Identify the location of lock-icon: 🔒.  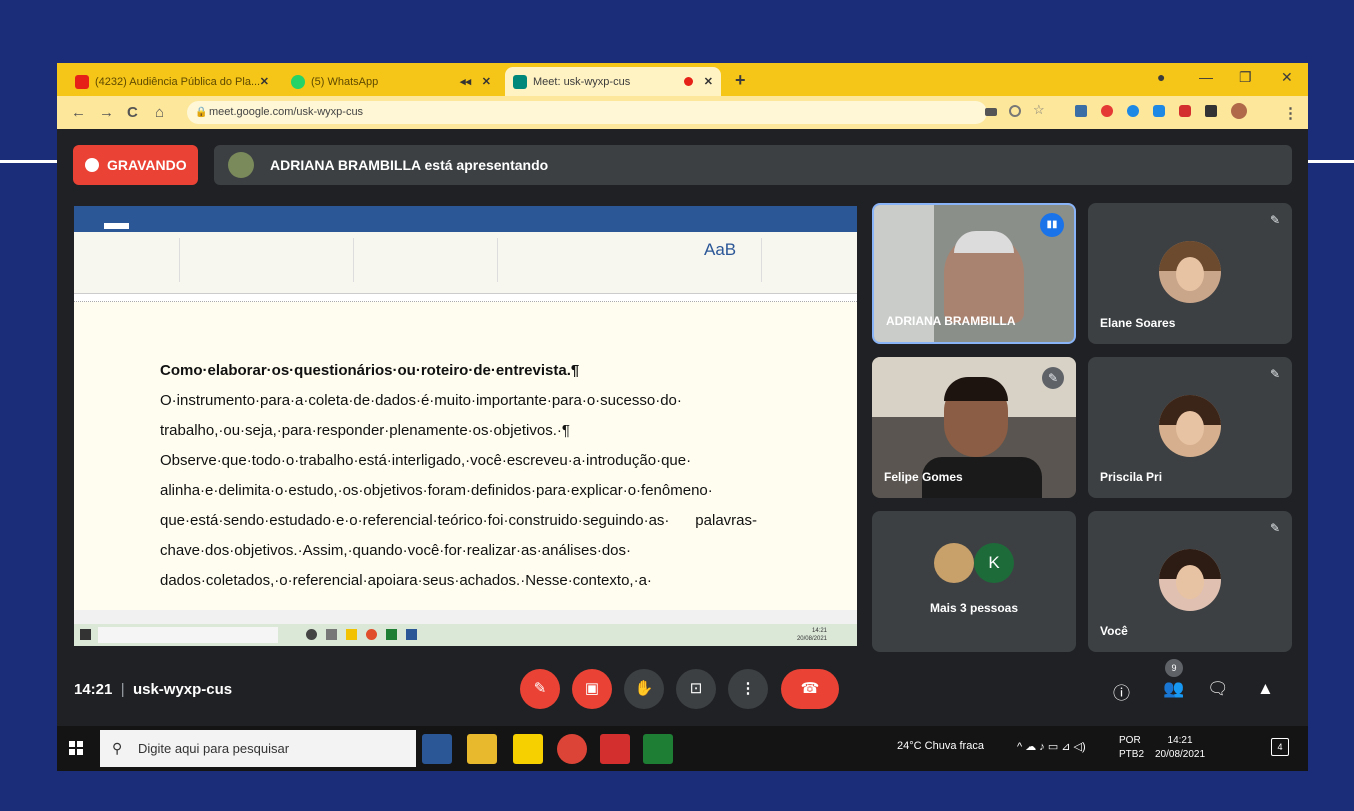
(201, 112).